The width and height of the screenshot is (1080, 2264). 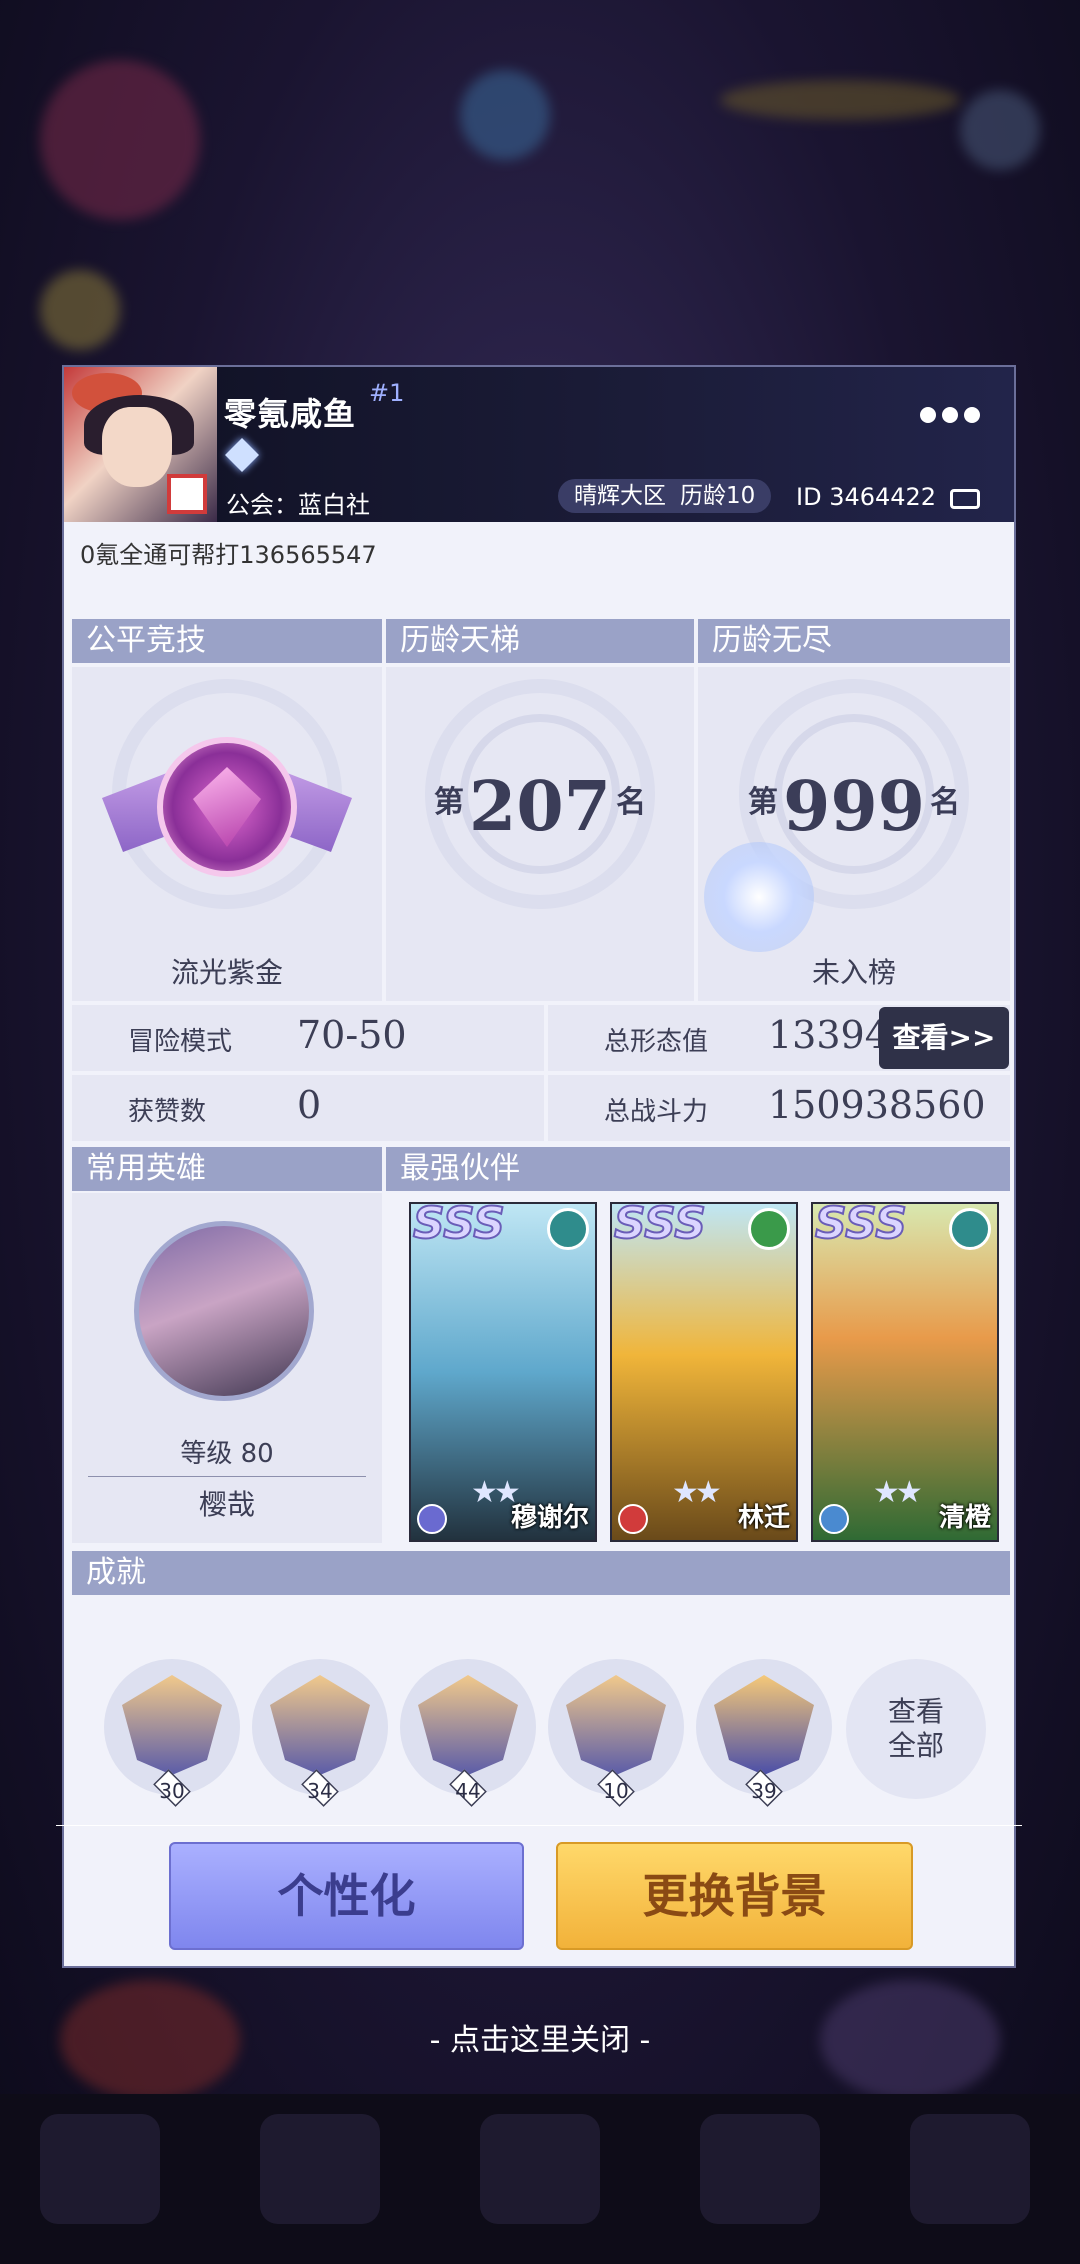 I want to click on badge-count: 34, so click(x=320, y=1791).